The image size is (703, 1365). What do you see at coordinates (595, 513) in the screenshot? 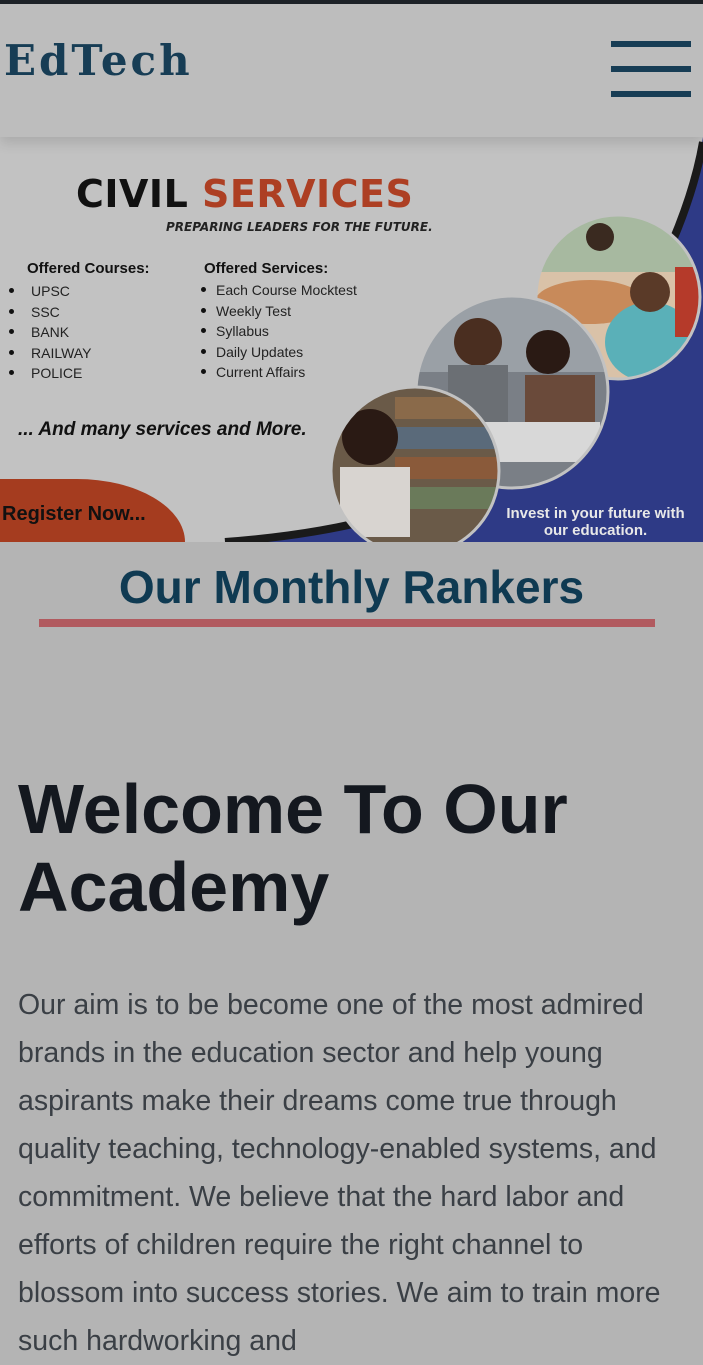
I see `invest-line-1: Invest in your future with` at bounding box center [595, 513].